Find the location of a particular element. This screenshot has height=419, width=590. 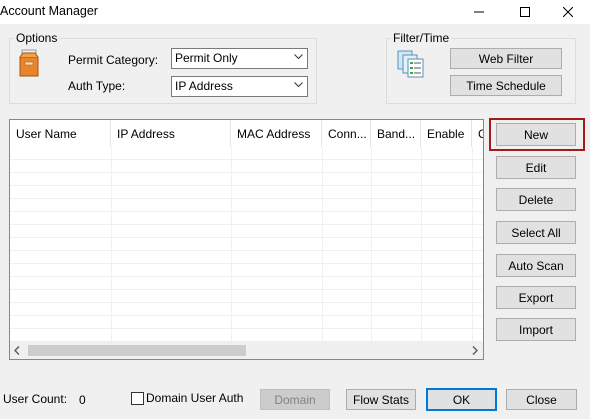

maximize-button is located at coordinates (525, 12).